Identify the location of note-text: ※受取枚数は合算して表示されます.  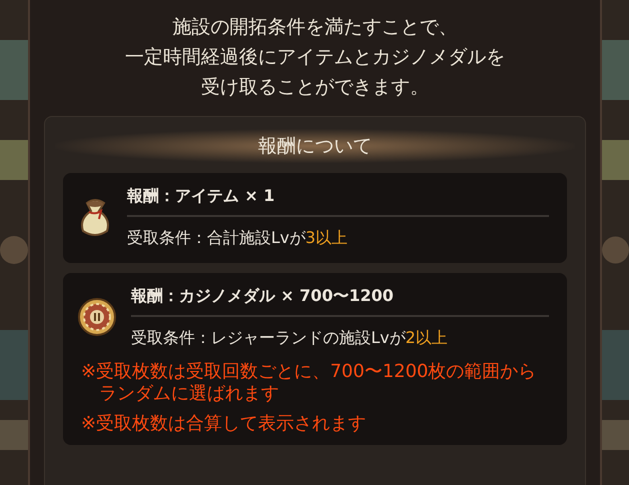
(224, 424).